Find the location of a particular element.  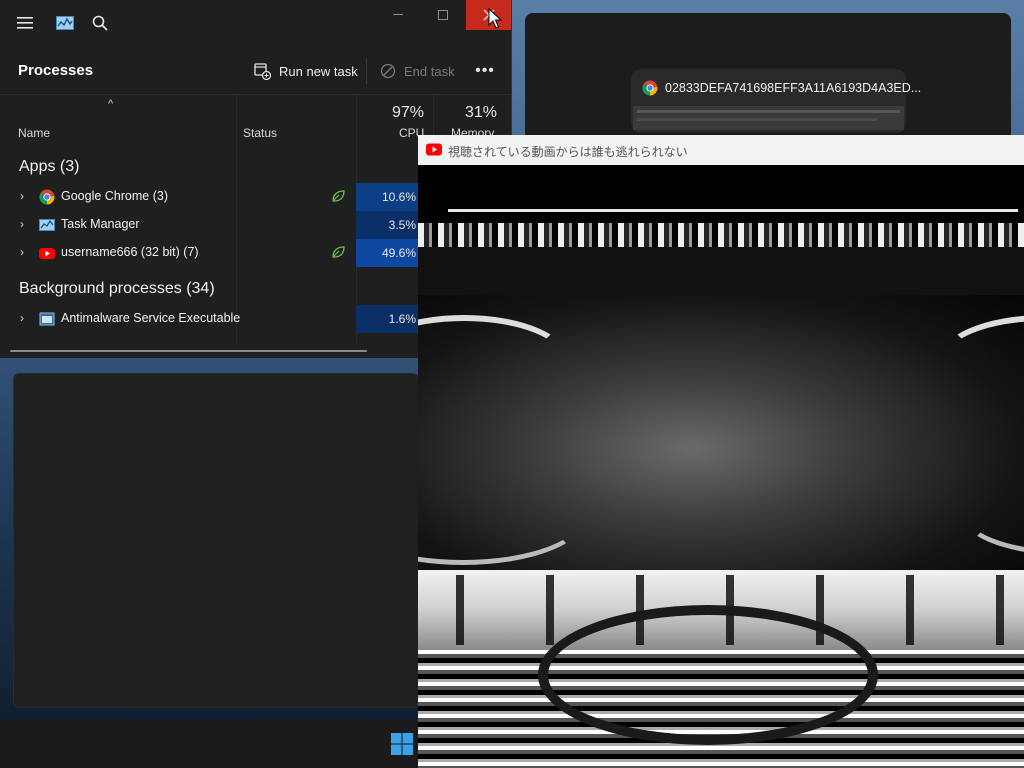

group-header-background: Background processes (34) is located at coordinates (117, 288).